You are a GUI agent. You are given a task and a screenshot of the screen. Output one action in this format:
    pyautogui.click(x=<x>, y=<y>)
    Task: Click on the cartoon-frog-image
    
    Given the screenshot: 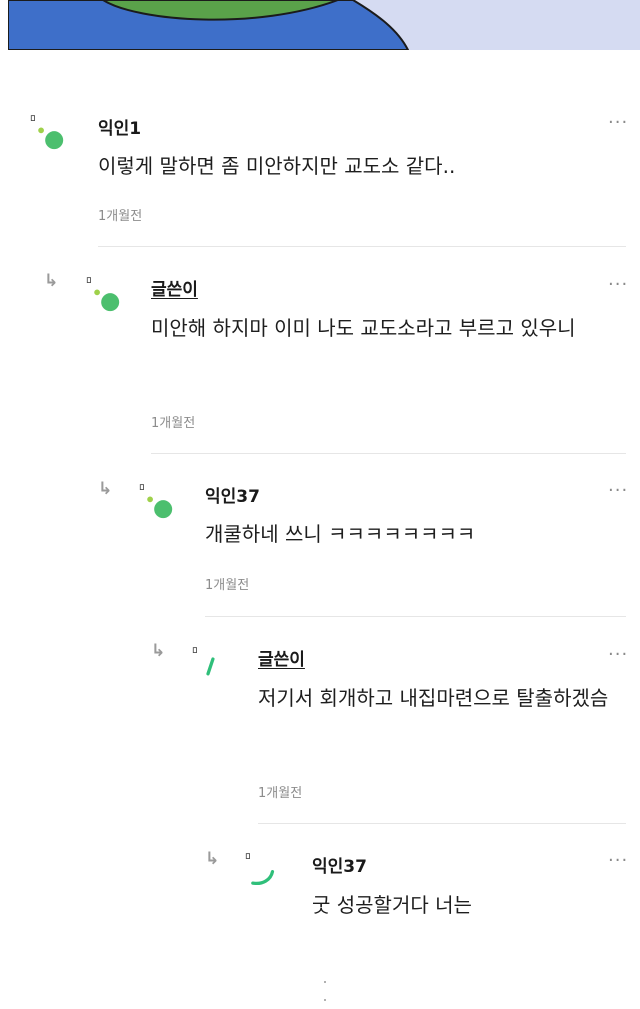 What is the action you would take?
    pyautogui.click(x=324, y=25)
    